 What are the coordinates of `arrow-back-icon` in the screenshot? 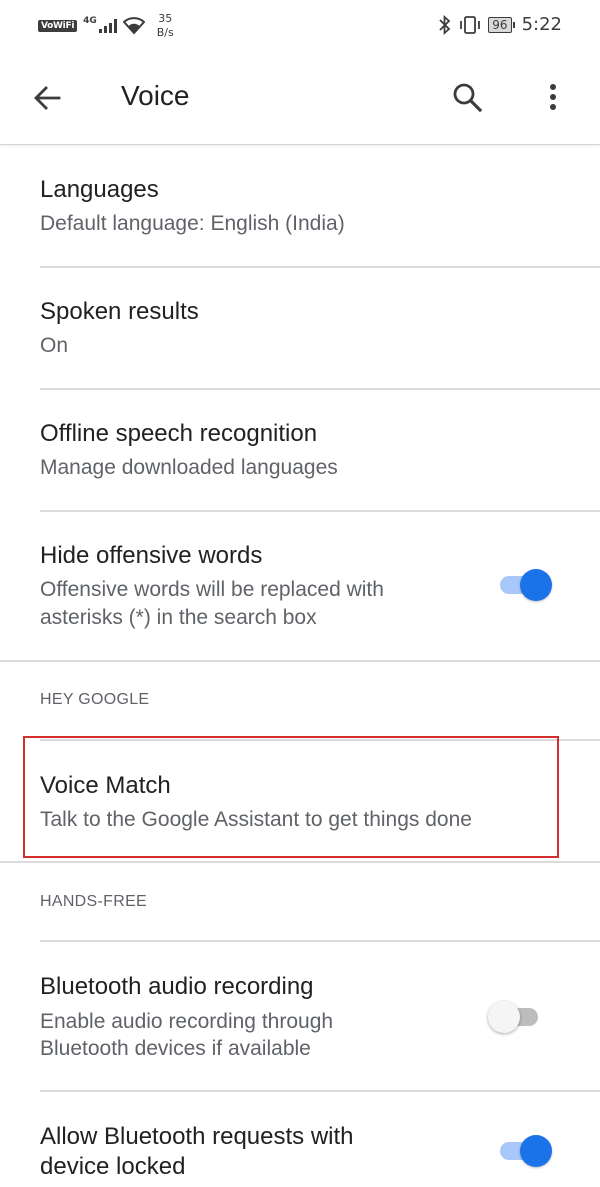 It's located at (48, 98).